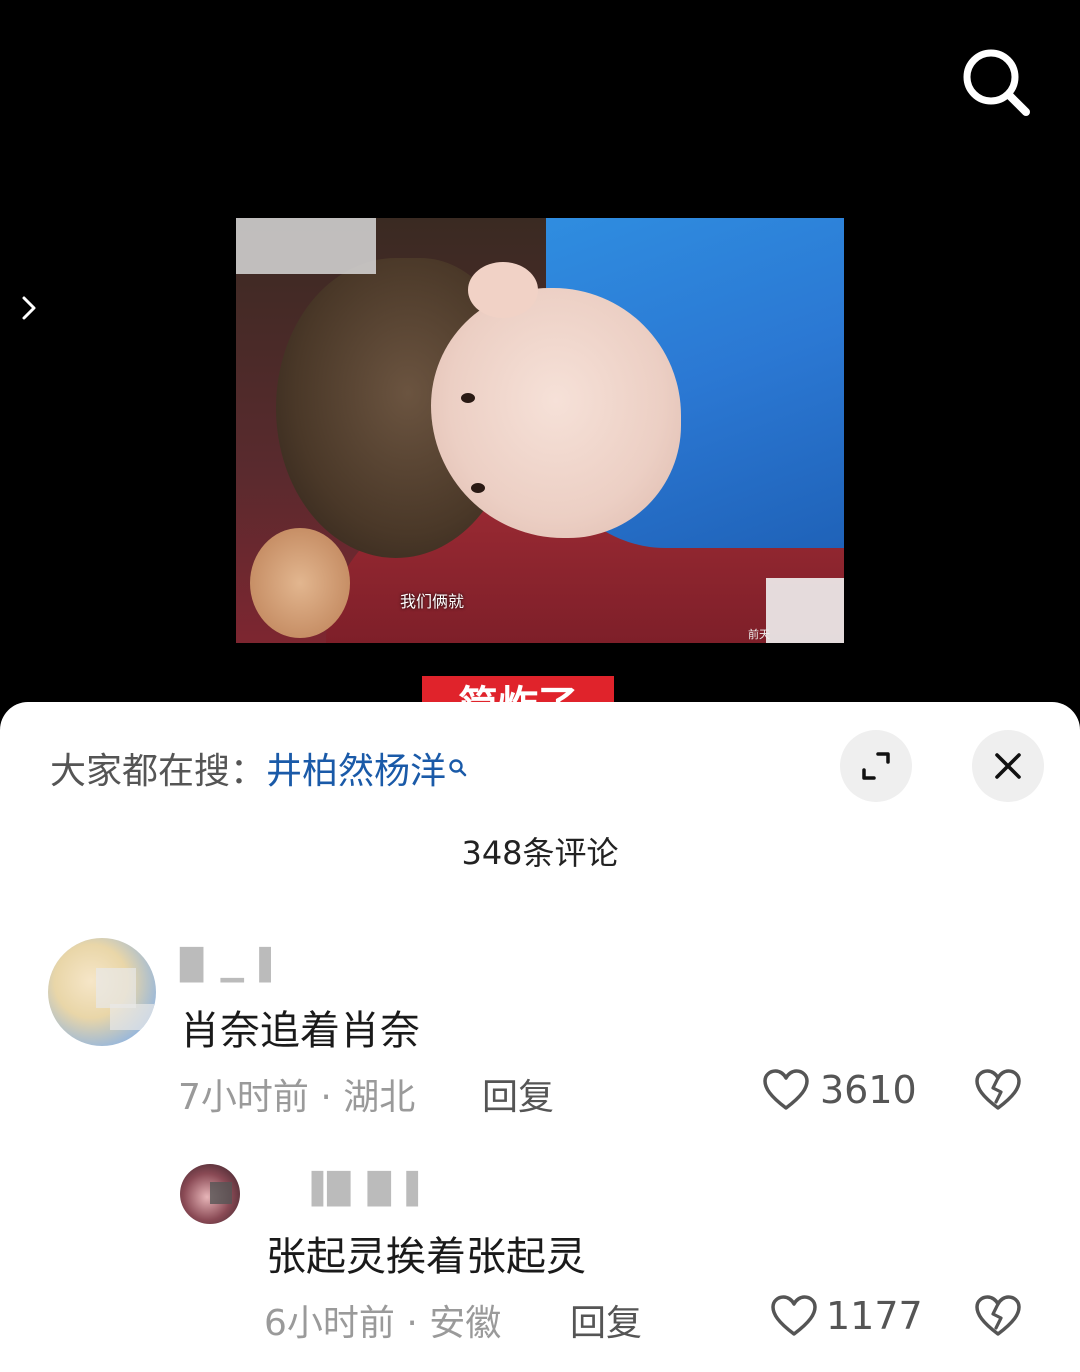 The width and height of the screenshot is (1080, 1372). I want to click on expand-button, so click(876, 766).